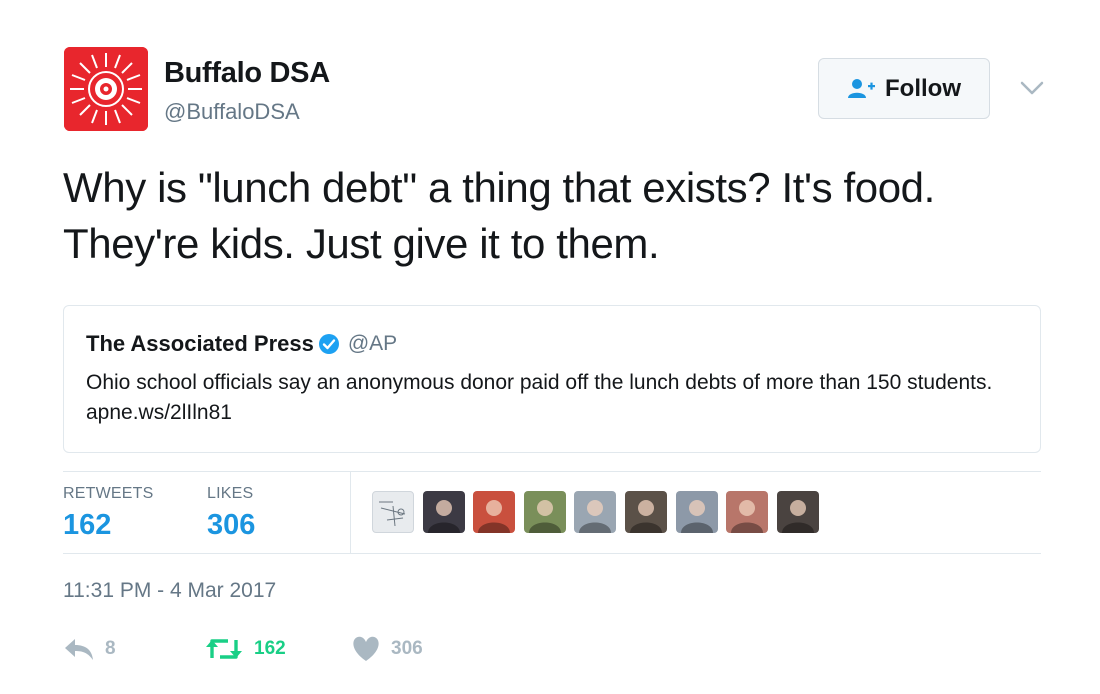 The image size is (1100, 694). Describe the element at coordinates (245, 649) in the screenshot. I see `retweet-action: 162` at that location.